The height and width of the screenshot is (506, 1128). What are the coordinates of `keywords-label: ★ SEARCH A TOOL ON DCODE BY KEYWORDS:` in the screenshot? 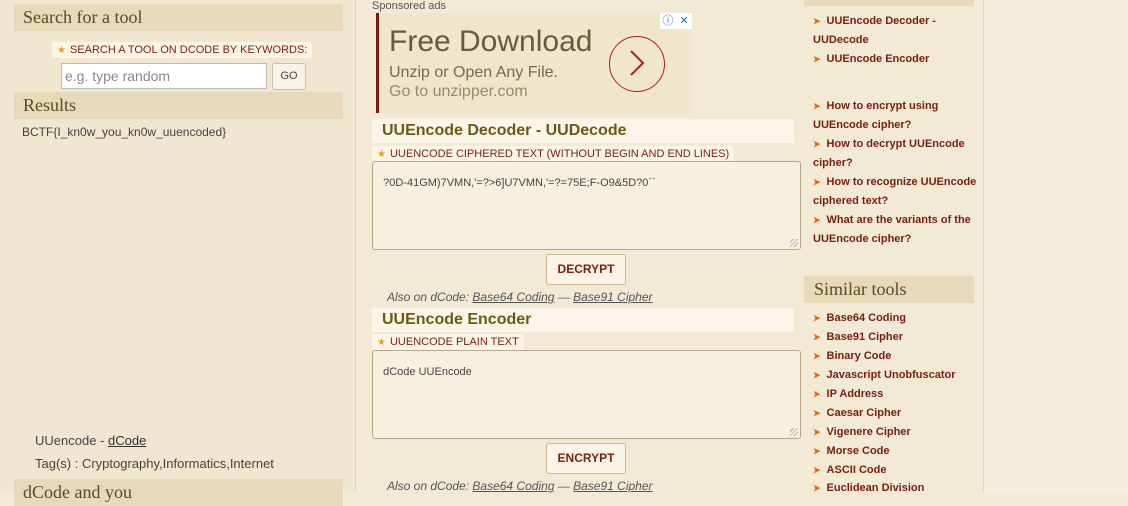 It's located at (182, 50).